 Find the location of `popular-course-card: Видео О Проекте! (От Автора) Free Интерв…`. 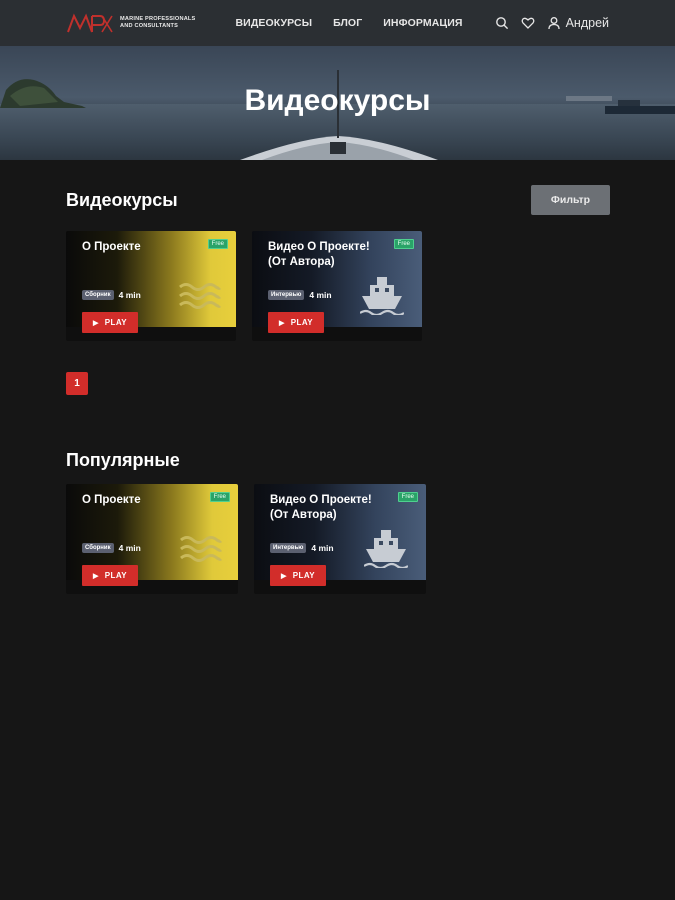

popular-course-card: Видео О Проекте! (От Автора) Free Интерв… is located at coordinates (340, 539).